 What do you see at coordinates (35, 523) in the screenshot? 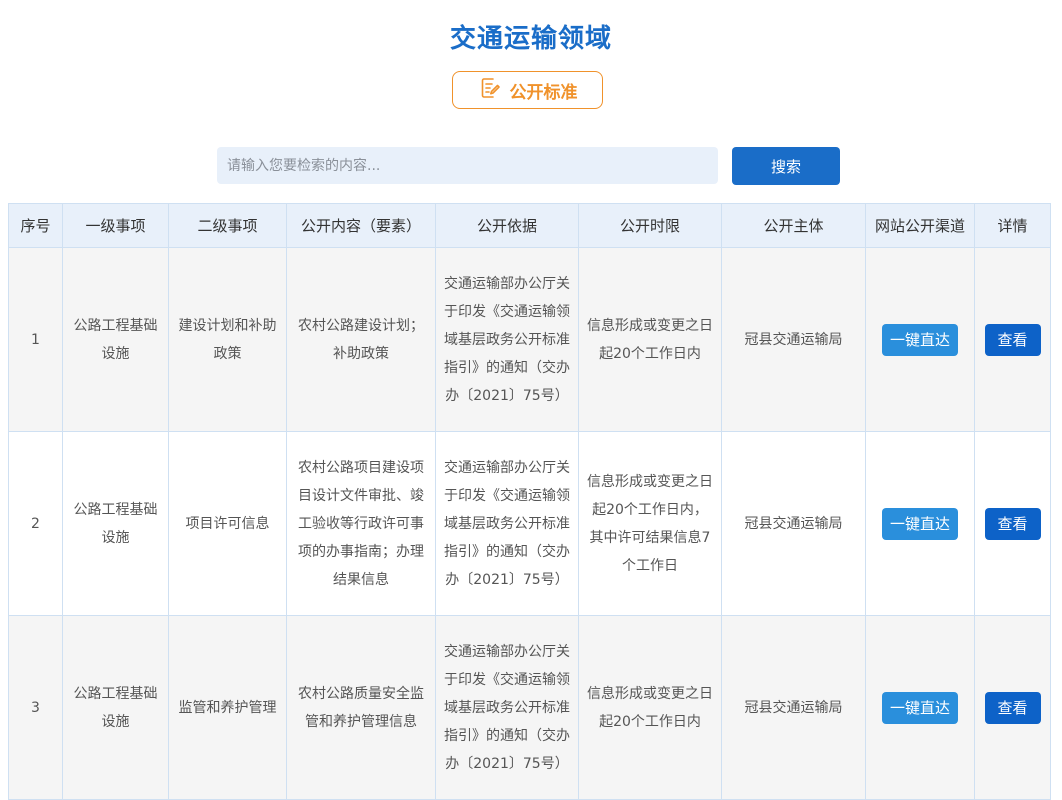
I see `row-index: 2` at bounding box center [35, 523].